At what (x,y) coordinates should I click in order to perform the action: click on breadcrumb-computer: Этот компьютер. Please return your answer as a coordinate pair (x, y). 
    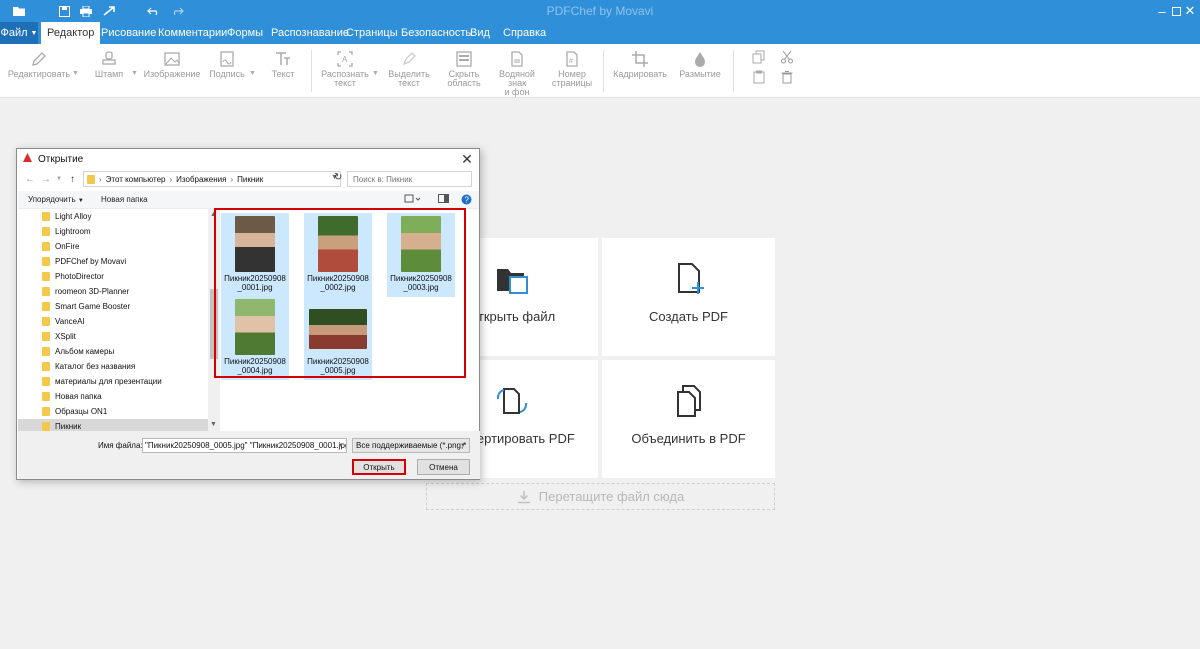
    Looking at the image, I should click on (136, 179).